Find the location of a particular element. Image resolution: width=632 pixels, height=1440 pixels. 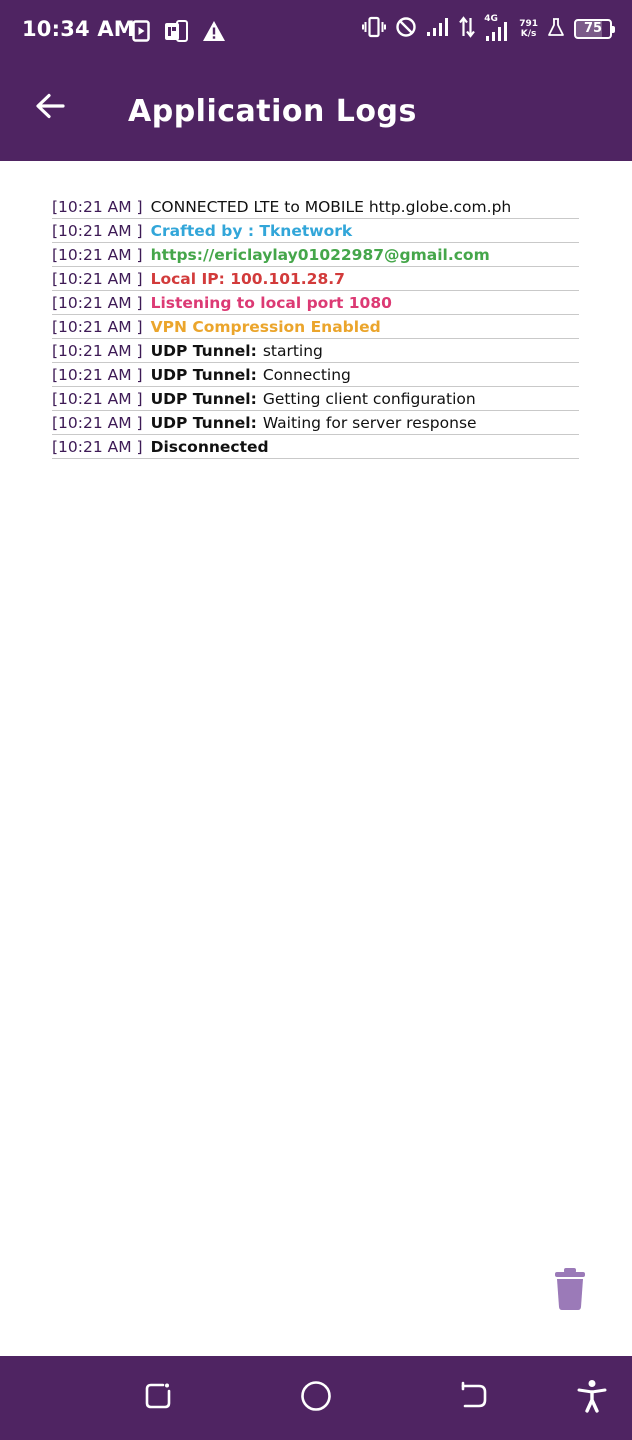

clear-logs-button is located at coordinates (570, 1291).